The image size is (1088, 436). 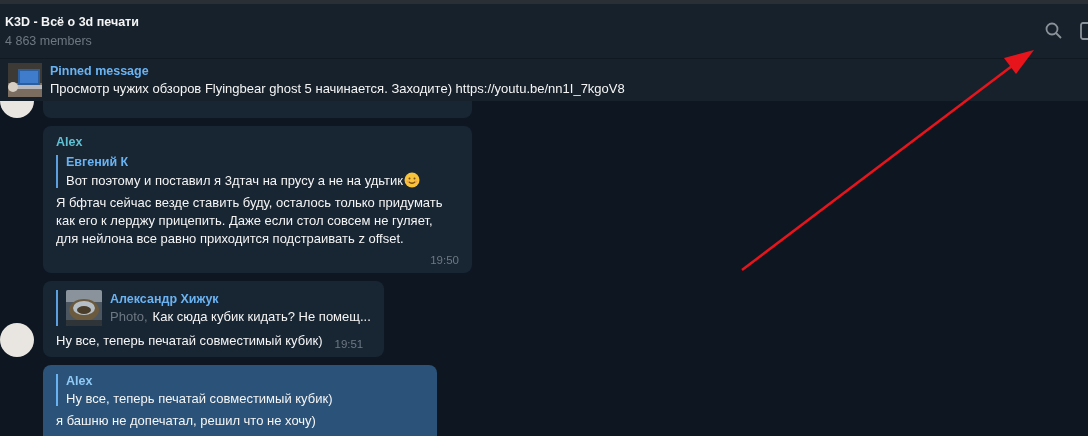 What do you see at coordinates (49, 40) in the screenshot?
I see `member-count: 4 863 members` at bounding box center [49, 40].